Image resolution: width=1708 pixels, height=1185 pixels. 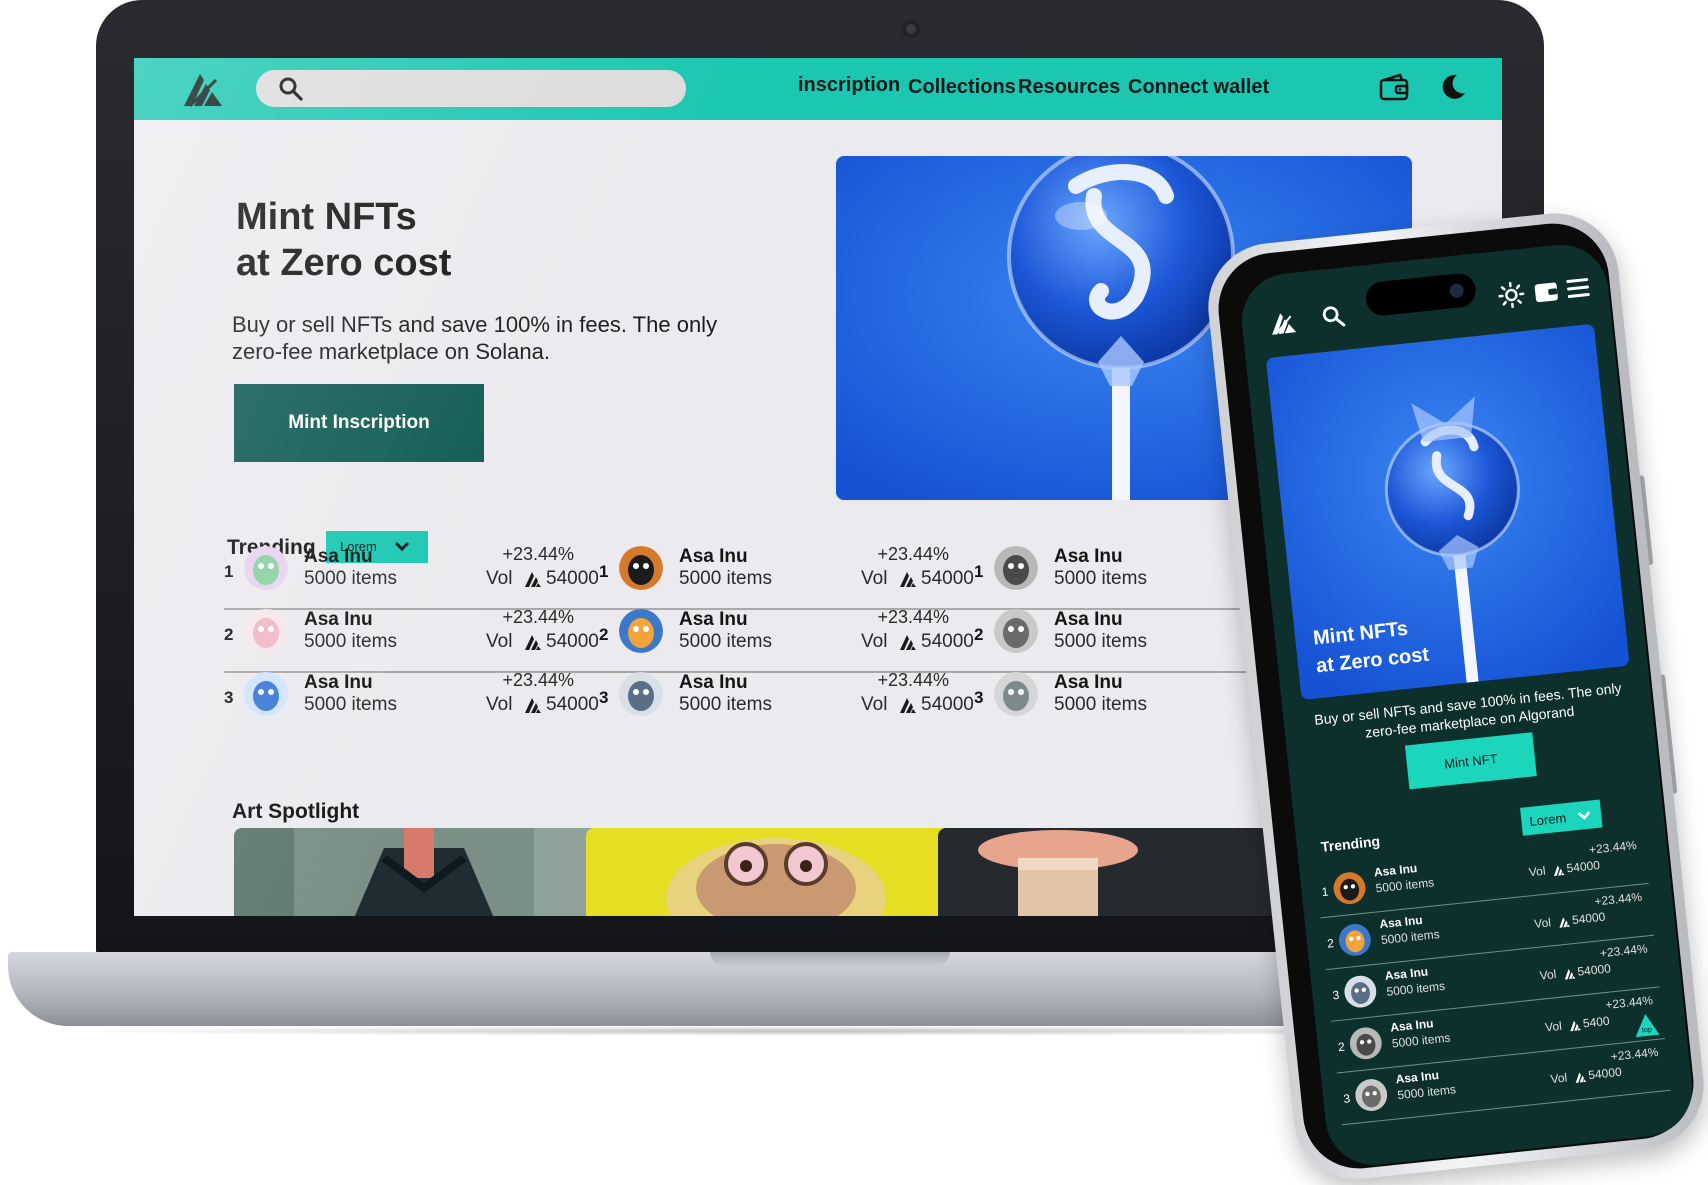 What do you see at coordinates (1646, 1025) in the screenshot?
I see `scroll-top-button: top` at bounding box center [1646, 1025].